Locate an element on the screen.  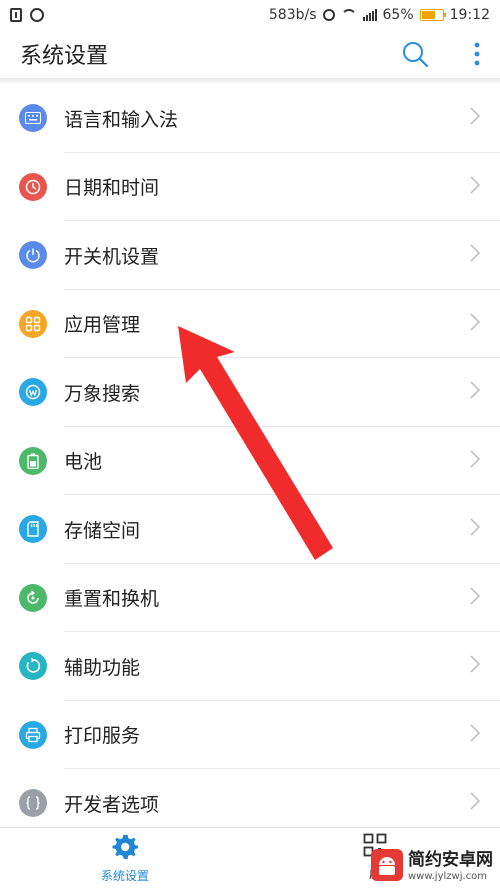
search-icon is located at coordinates (415, 54).